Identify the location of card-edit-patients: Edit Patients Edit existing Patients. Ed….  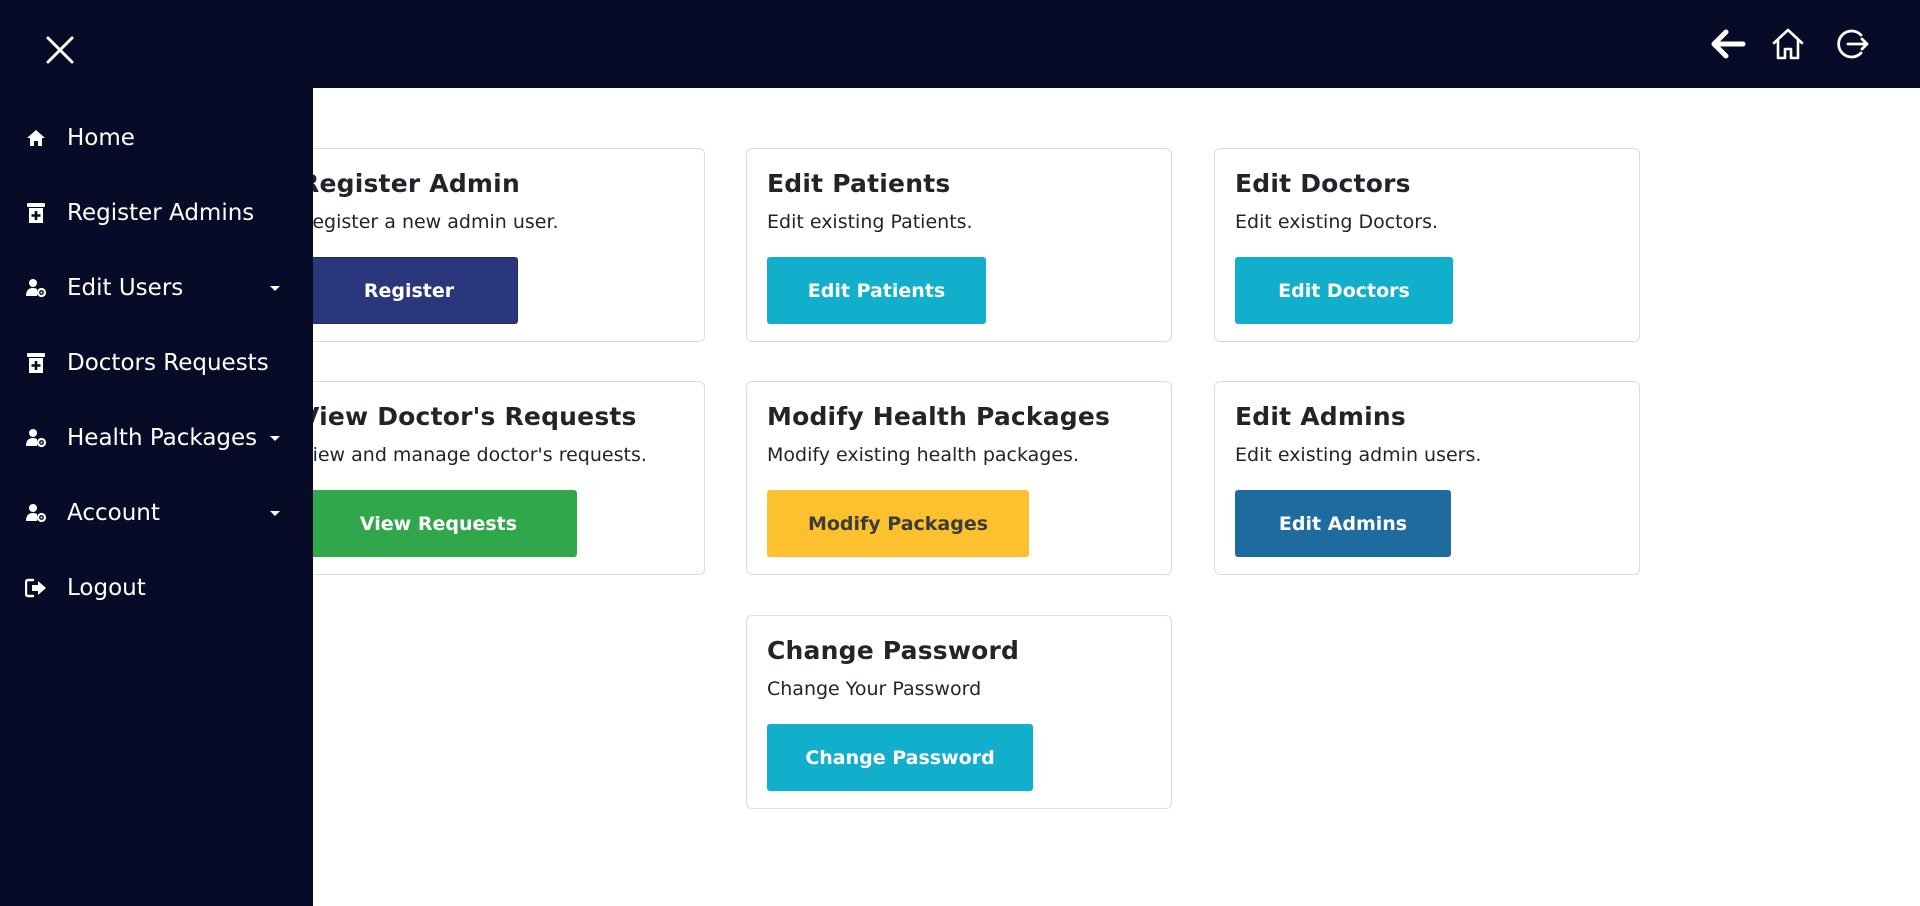
(959, 245).